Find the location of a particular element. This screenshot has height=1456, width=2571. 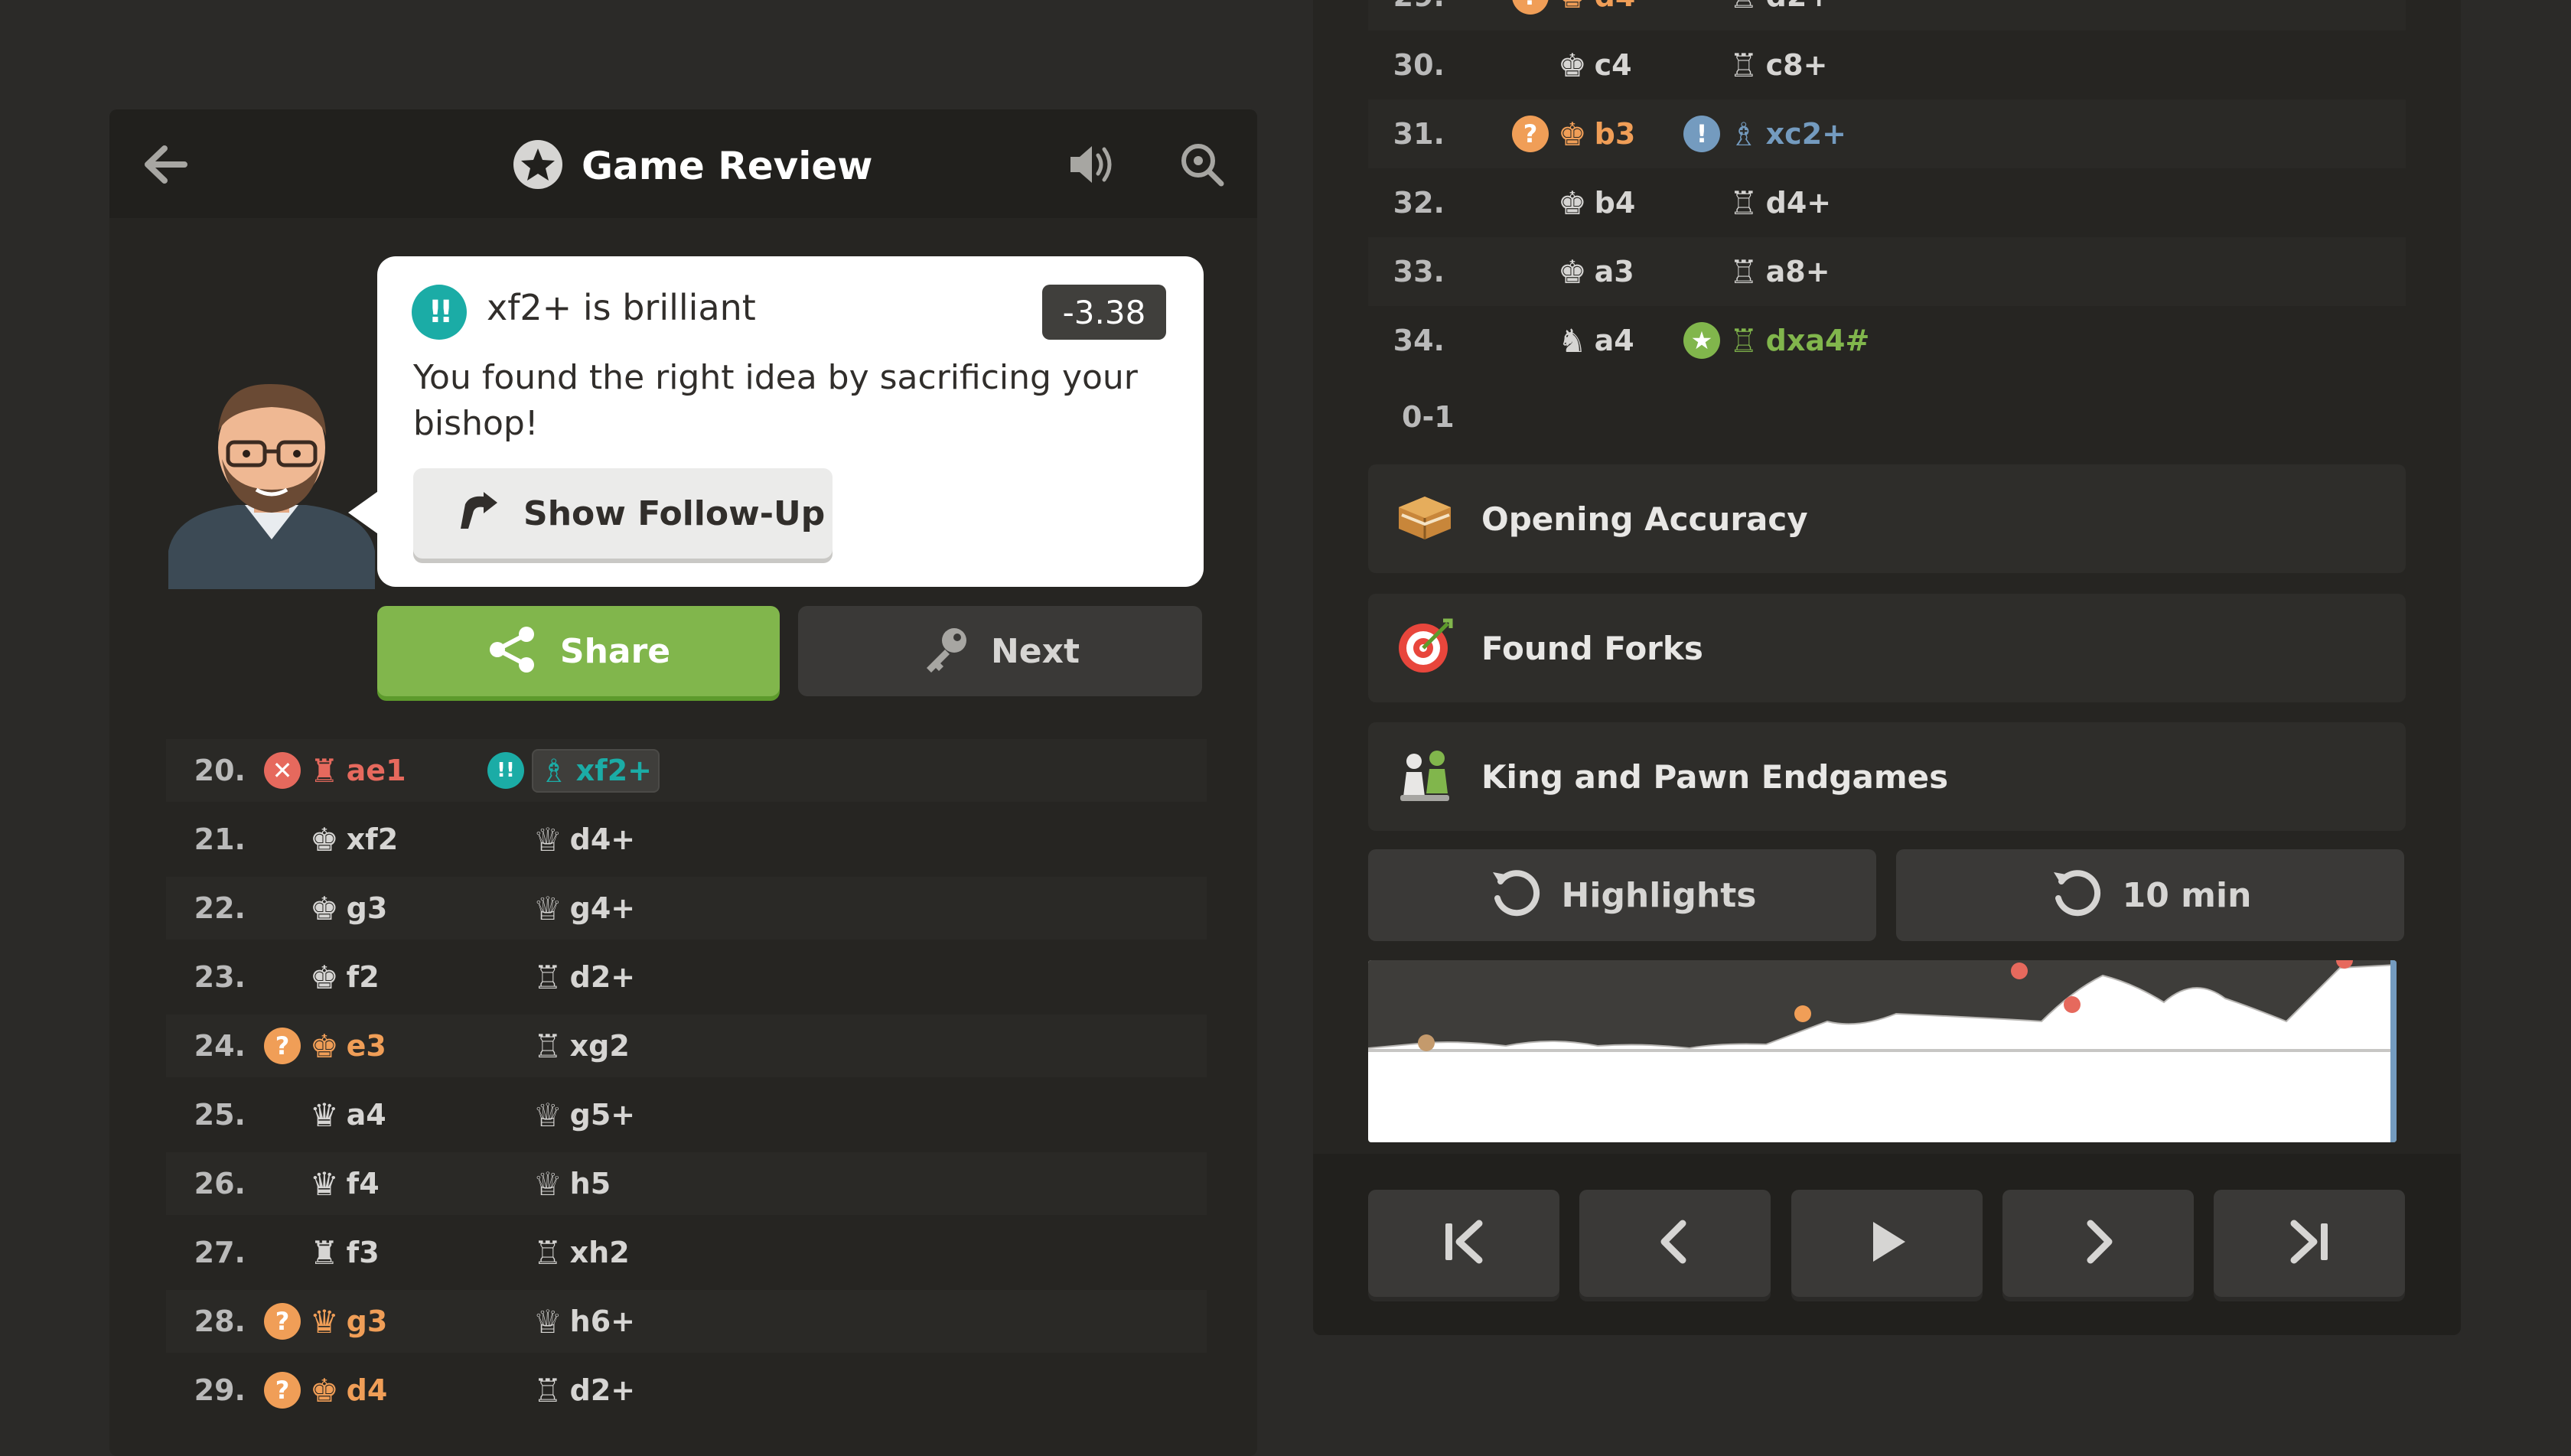

move-row: 29.?♚d4♖d2+ is located at coordinates (1887, 15).